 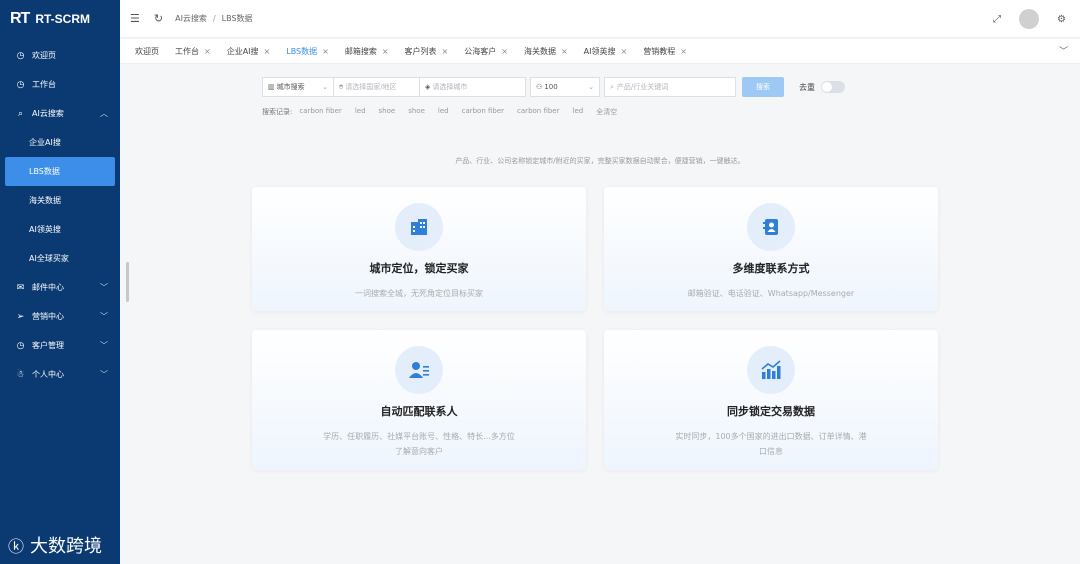 What do you see at coordinates (60, 55) in the screenshot?
I see `sidebar-item-welcome: ◷ 欢迎页` at bounding box center [60, 55].